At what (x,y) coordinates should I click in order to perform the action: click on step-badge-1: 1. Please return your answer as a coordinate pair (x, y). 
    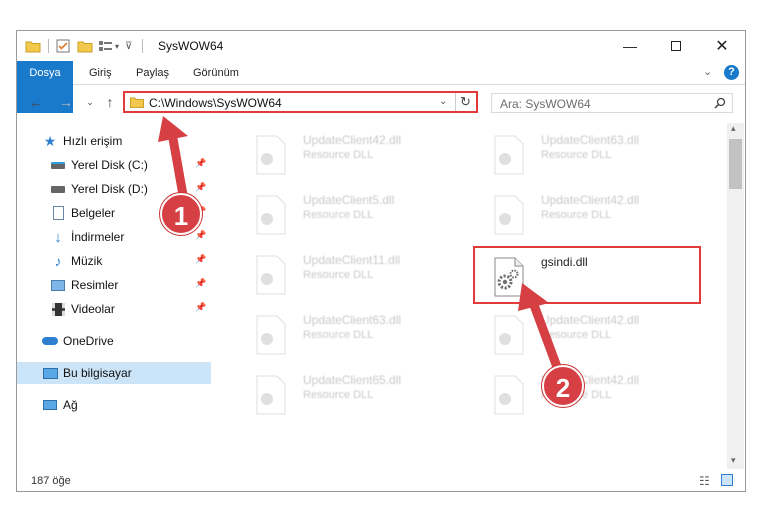
    Looking at the image, I should click on (181, 214).